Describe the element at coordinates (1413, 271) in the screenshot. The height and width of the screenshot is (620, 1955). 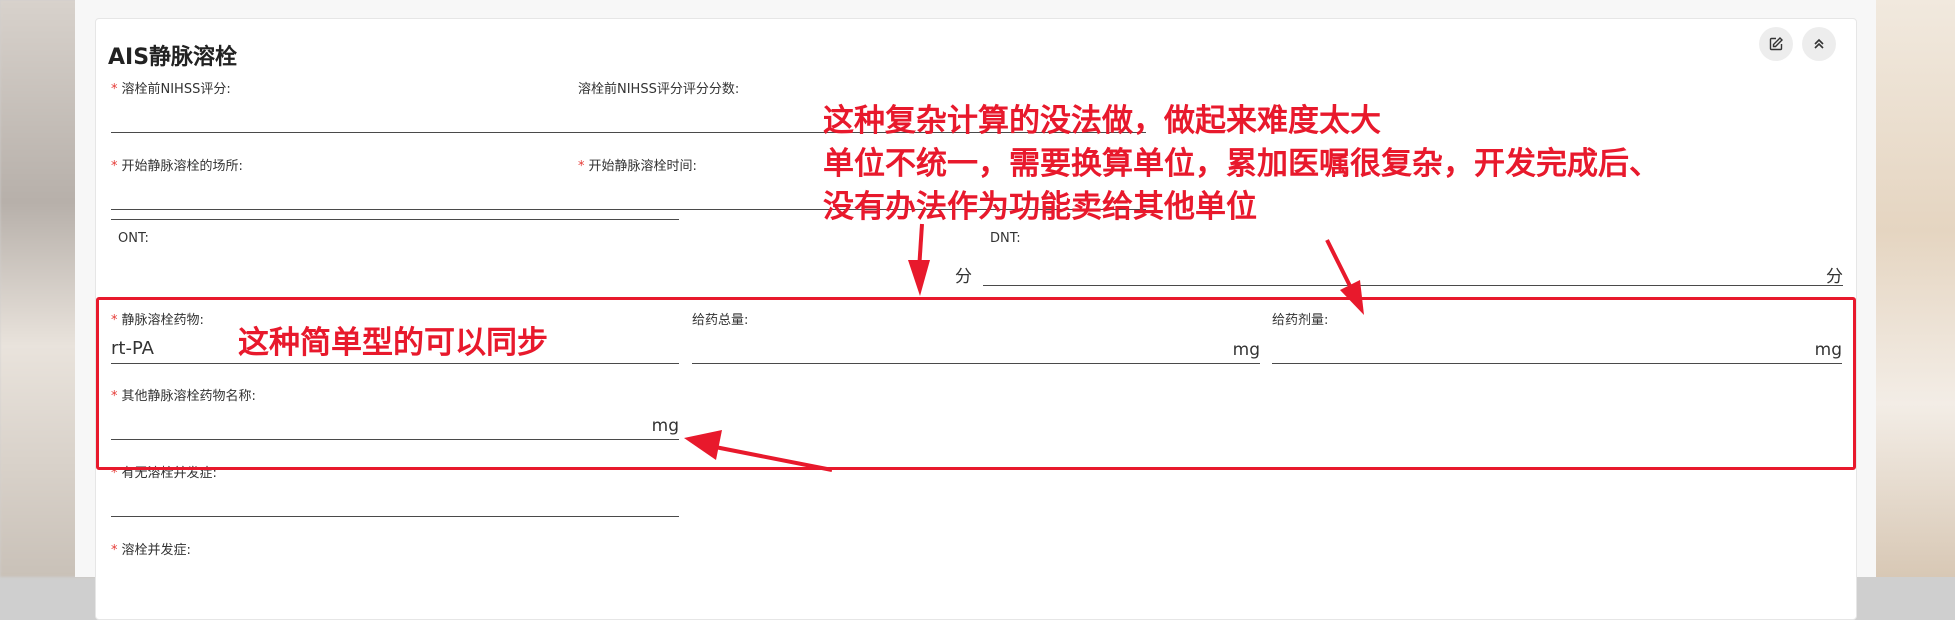
I see `dnt-input: 分` at that location.